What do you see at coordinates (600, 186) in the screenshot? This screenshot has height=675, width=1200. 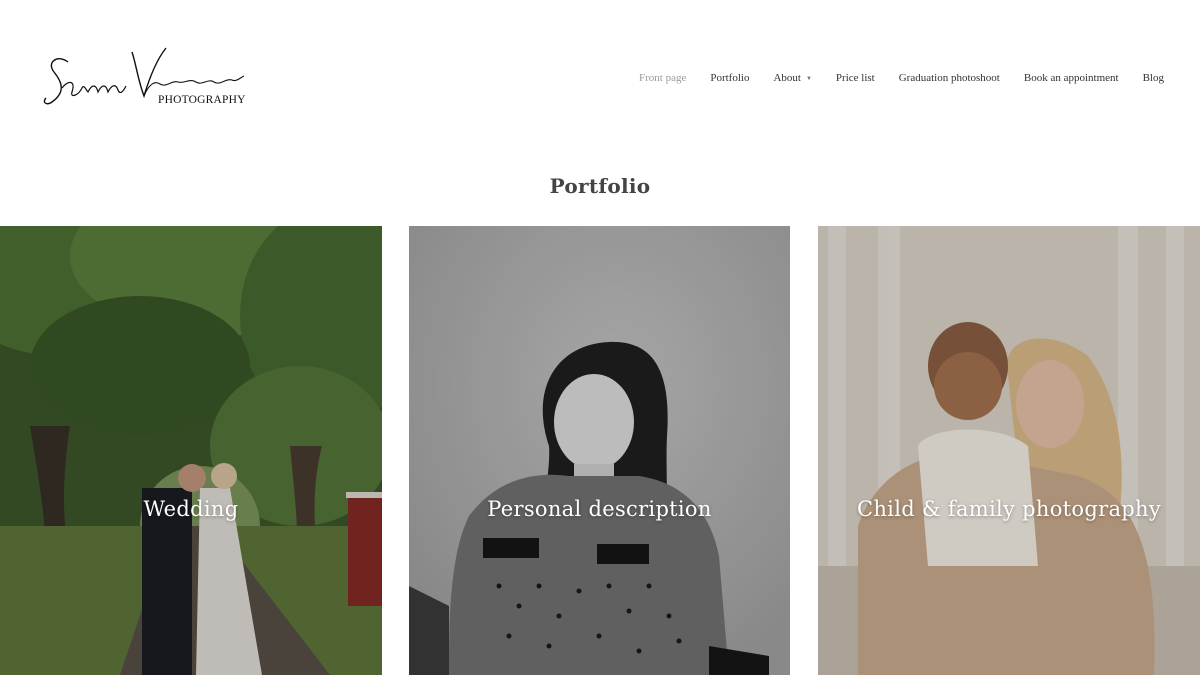 I see `page-title: Portfolio` at bounding box center [600, 186].